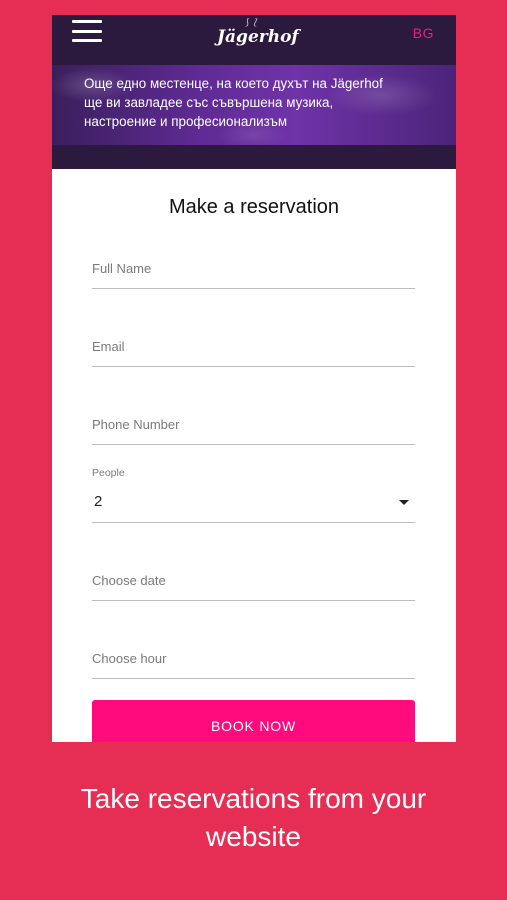  What do you see at coordinates (129, 658) in the screenshot?
I see `hour-placeholder: Choose hour` at bounding box center [129, 658].